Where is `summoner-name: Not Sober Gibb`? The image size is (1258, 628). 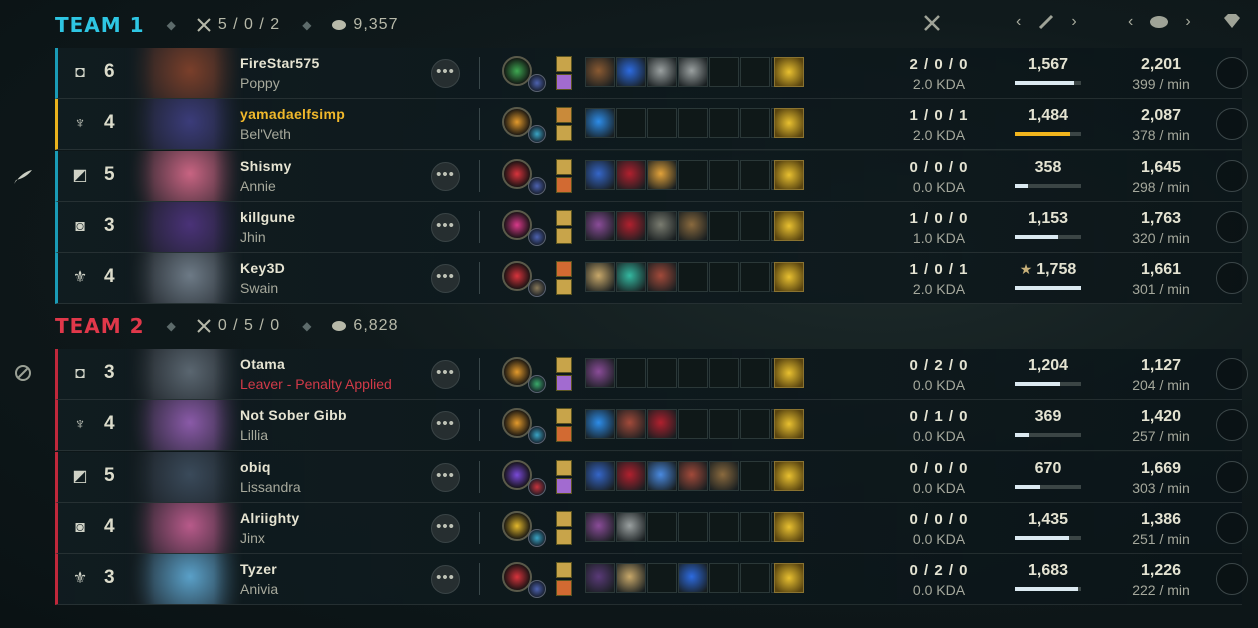 summoner-name: Not Sober Gibb is located at coordinates (293, 415).